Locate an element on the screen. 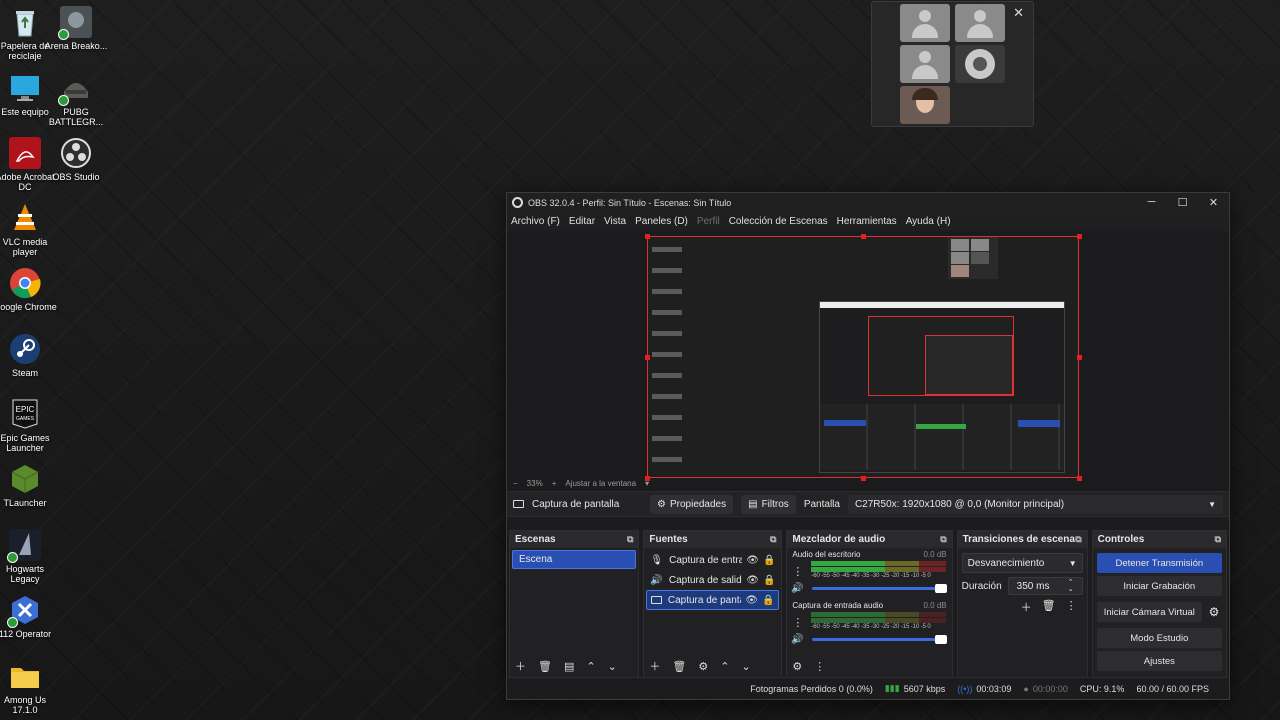 The image size is (1280, 720). desktop-icon-epic: EPIC GAMES Epic Games Launcher is located at coordinates (28, 425).